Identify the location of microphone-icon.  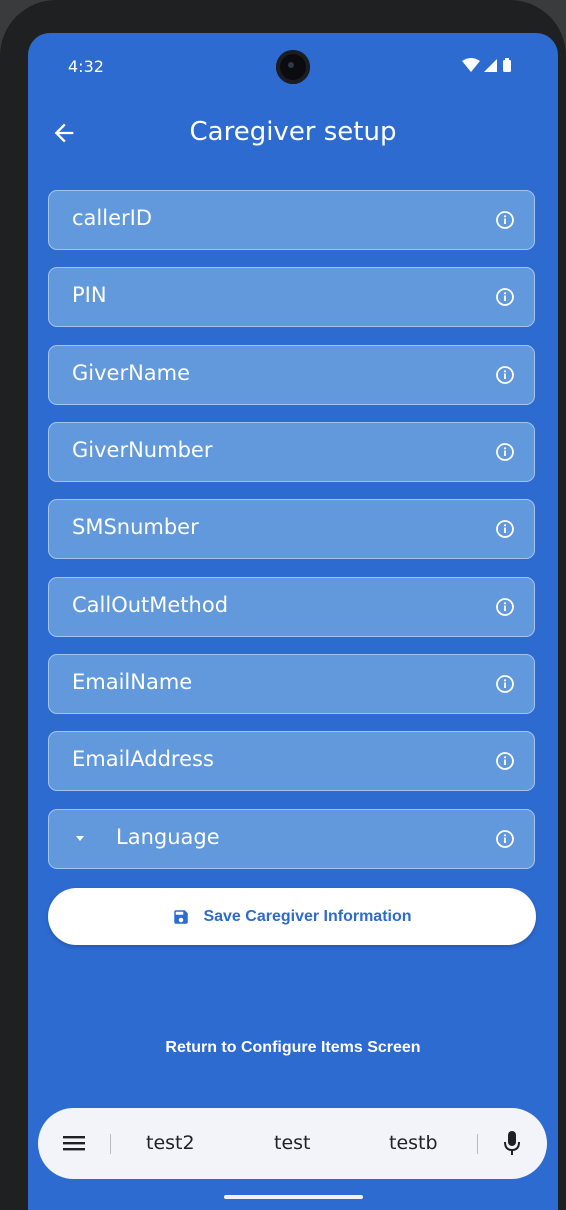
(512, 1143).